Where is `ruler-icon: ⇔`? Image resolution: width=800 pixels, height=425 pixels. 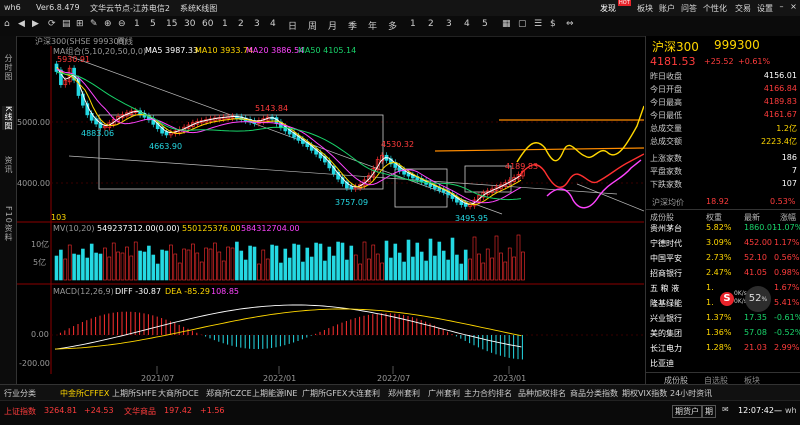
ruler-icon: ⇔ is located at coordinates (570, 24).